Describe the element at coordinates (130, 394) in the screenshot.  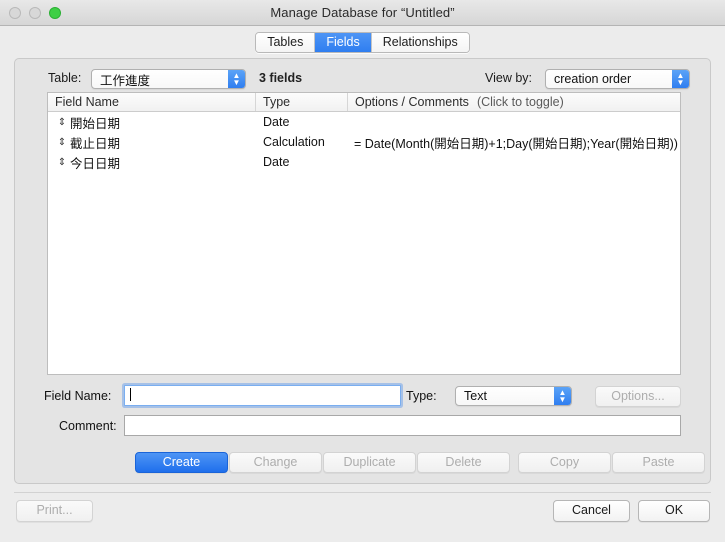
I see `text-caret` at that location.